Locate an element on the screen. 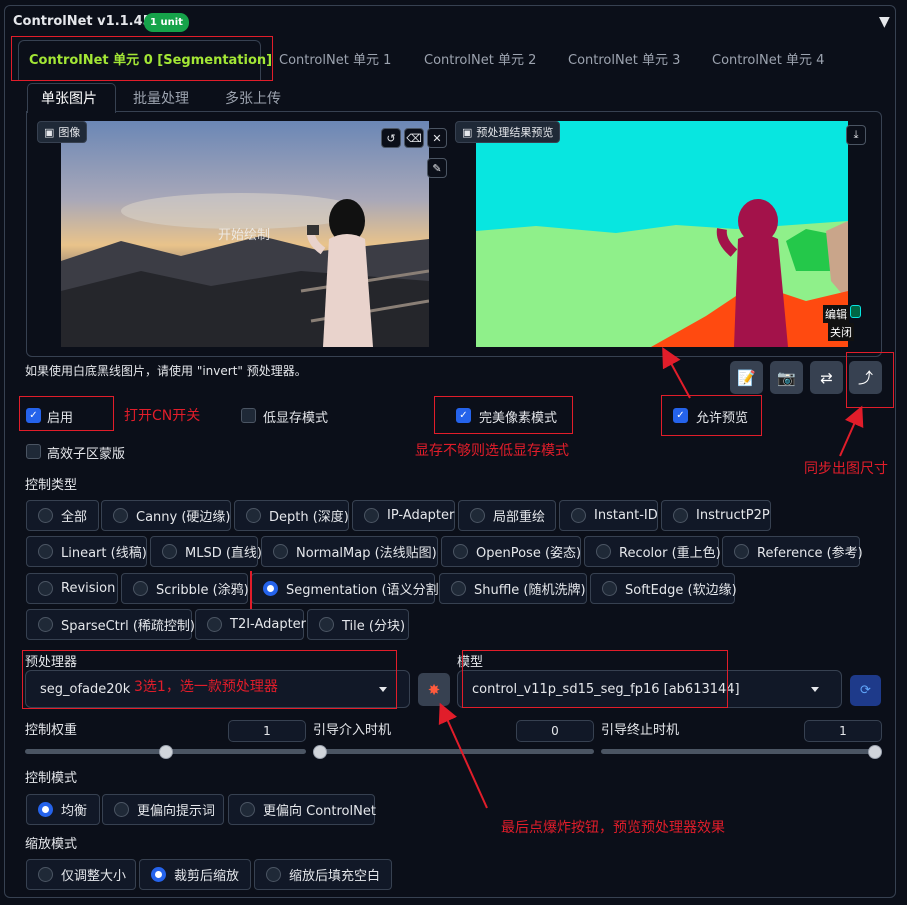 The image size is (907, 905). arrow-sync is located at coordinates (851, 431).